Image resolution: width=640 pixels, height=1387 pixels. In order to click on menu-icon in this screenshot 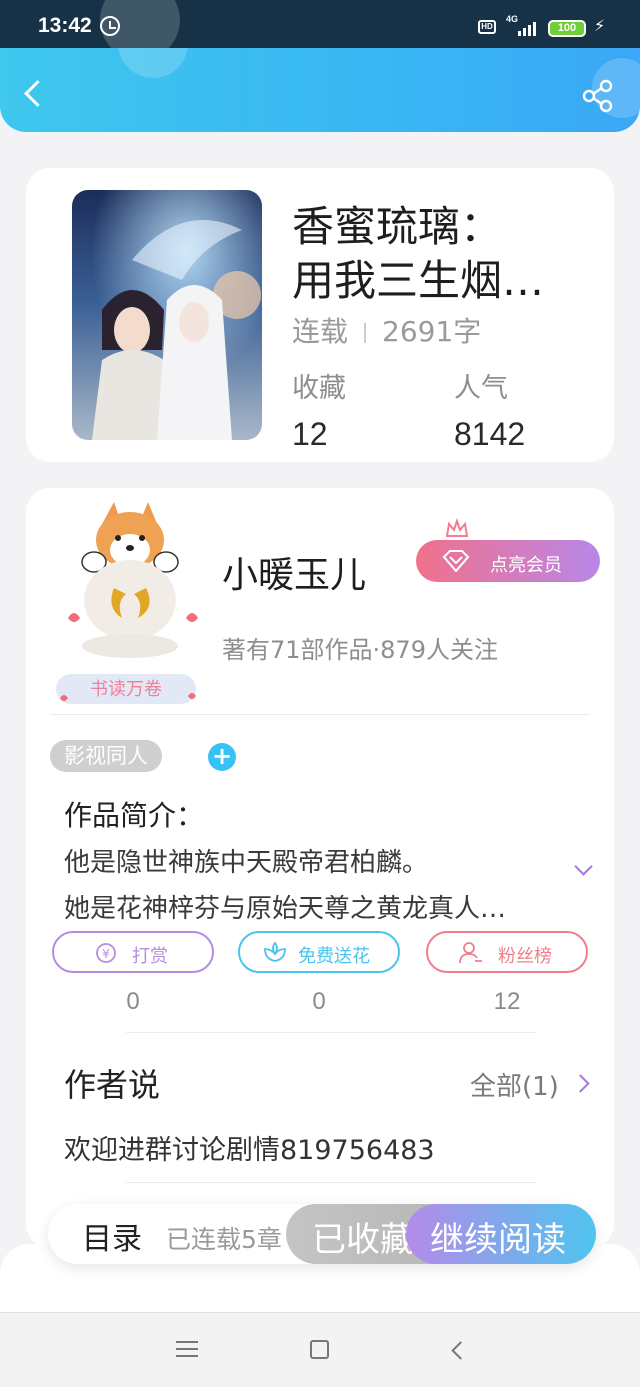, I will do `click(187, 1350)`.